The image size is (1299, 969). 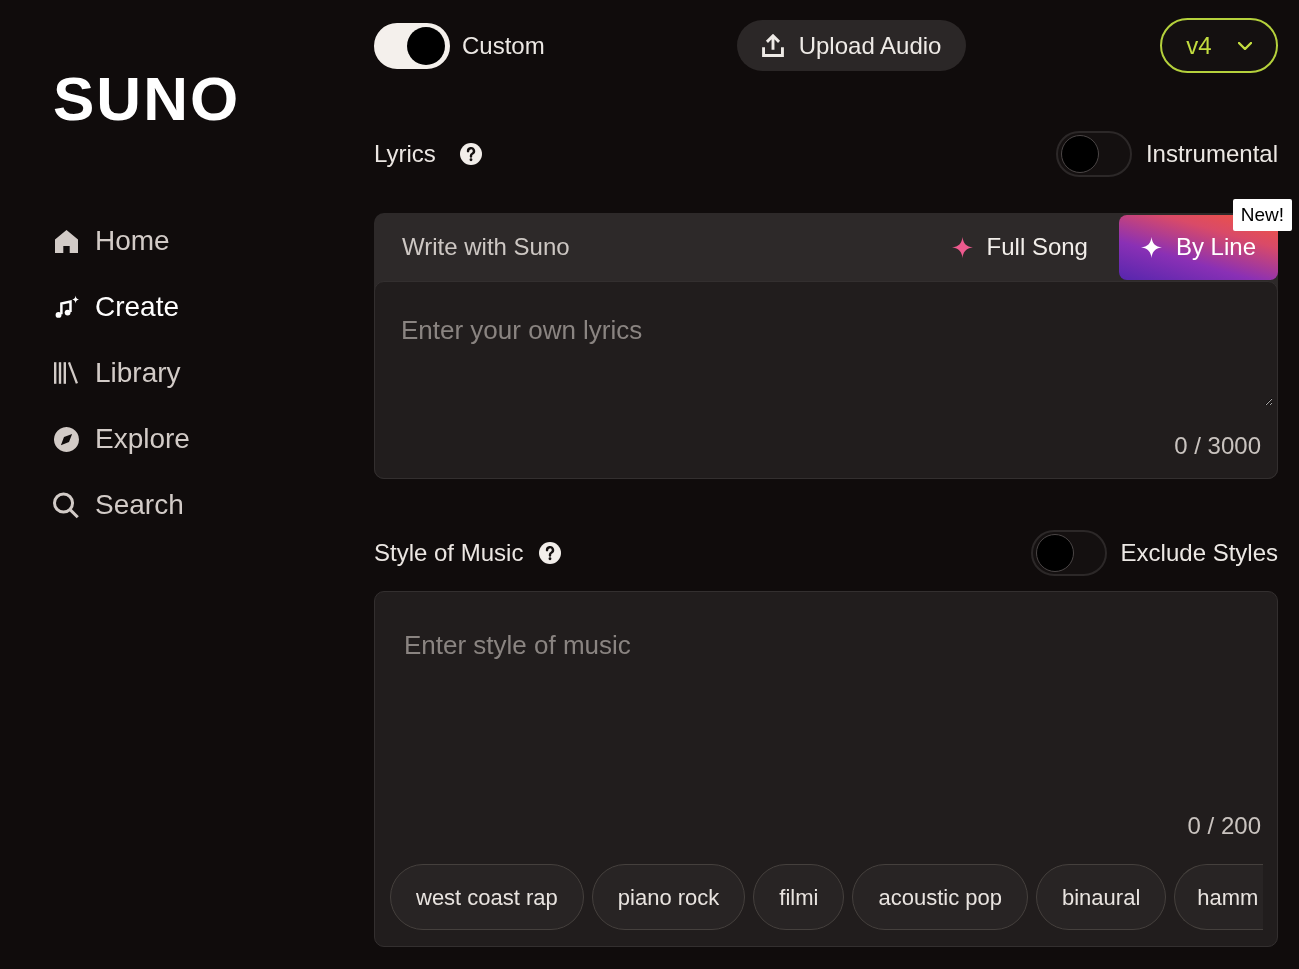 I want to click on search-icon, so click(x=66, y=505).